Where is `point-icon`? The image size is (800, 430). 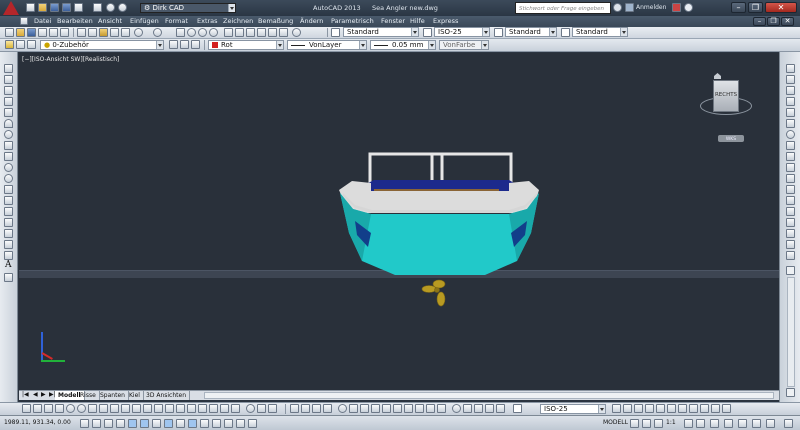 point-icon is located at coordinates (8, 211).